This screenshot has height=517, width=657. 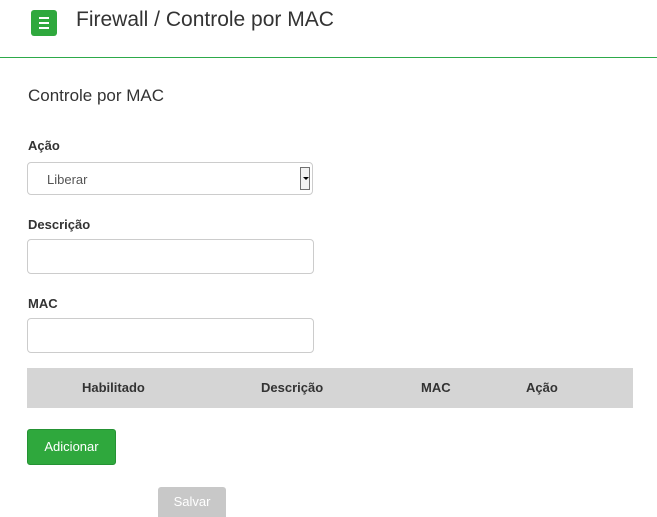 I want to click on action-label: Ação, so click(x=44, y=145).